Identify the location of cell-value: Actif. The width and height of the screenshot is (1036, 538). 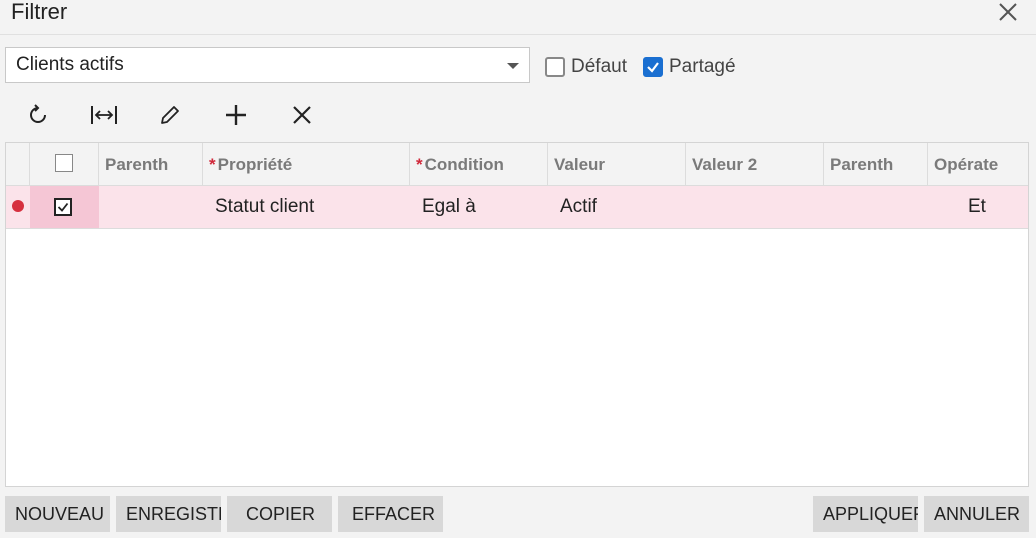
(620, 207).